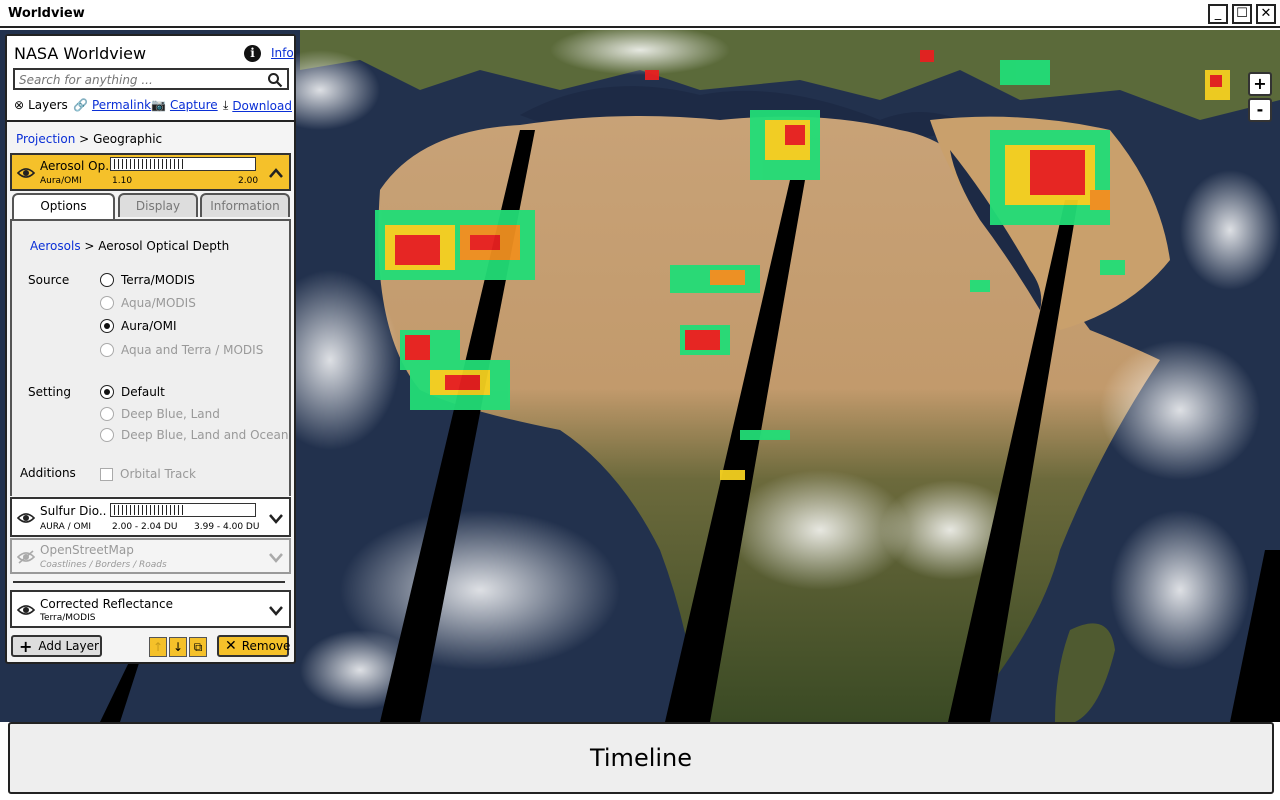 Image resolution: width=1280 pixels, height=800 pixels. Describe the element at coordinates (26, 557) in the screenshot. I see `eye-hidden-icon` at that location.